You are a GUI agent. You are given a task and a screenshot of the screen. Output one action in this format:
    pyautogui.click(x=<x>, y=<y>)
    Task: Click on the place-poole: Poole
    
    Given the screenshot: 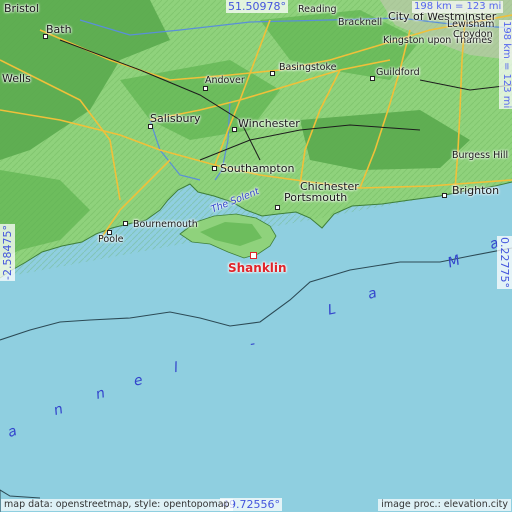 What is the action you would take?
    pyautogui.click(x=111, y=239)
    